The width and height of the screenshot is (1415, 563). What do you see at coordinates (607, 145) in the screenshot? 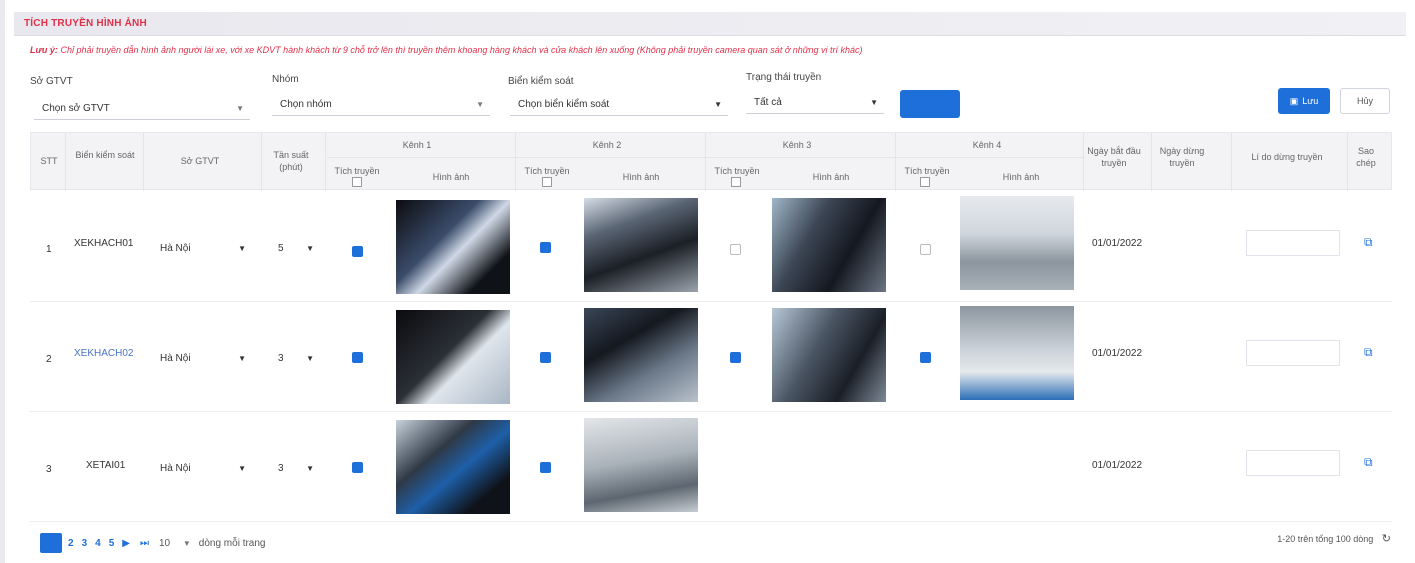
I see `header-channel-2: Kênh 2` at bounding box center [607, 145].